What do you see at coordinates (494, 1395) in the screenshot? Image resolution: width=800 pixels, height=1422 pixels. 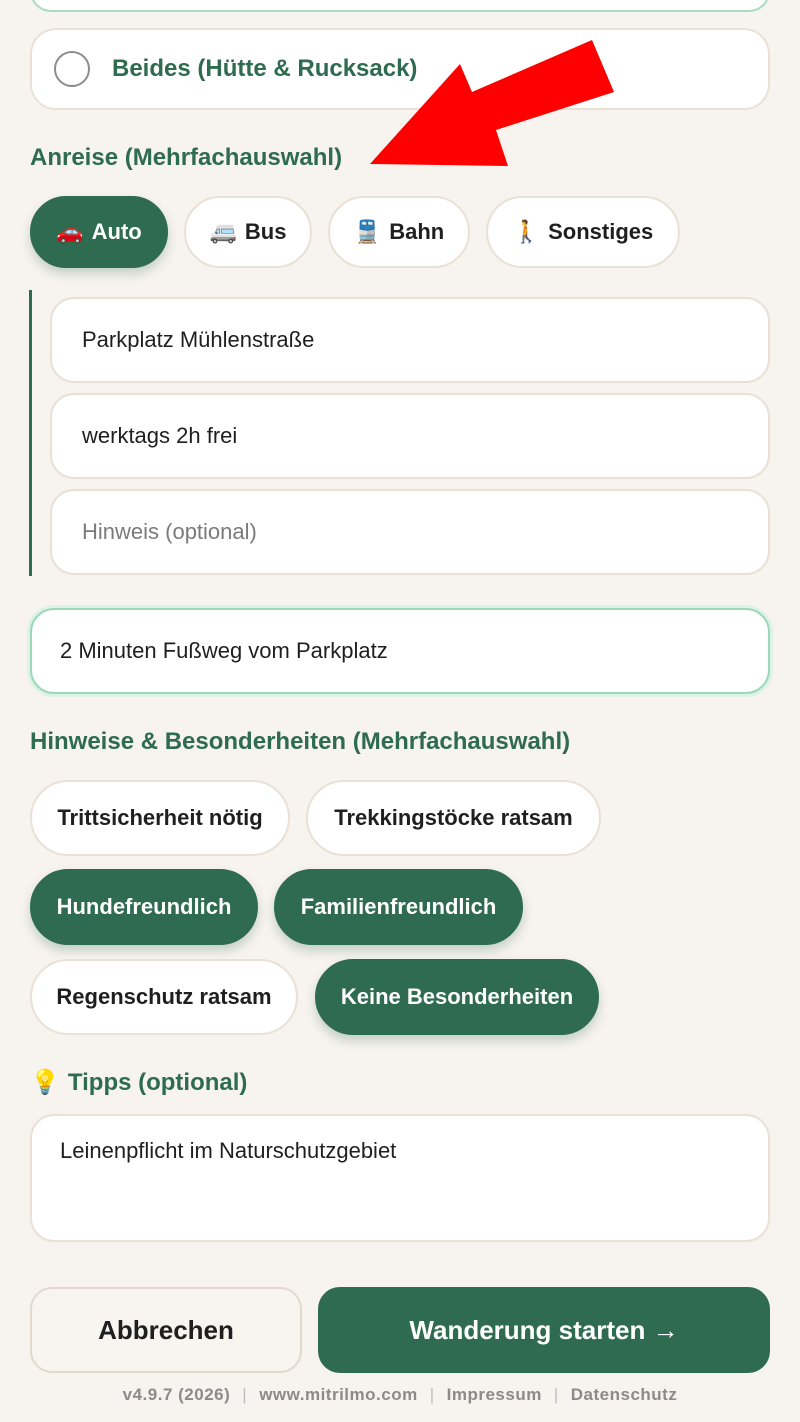 I see `impressum-link: Impressum` at bounding box center [494, 1395].